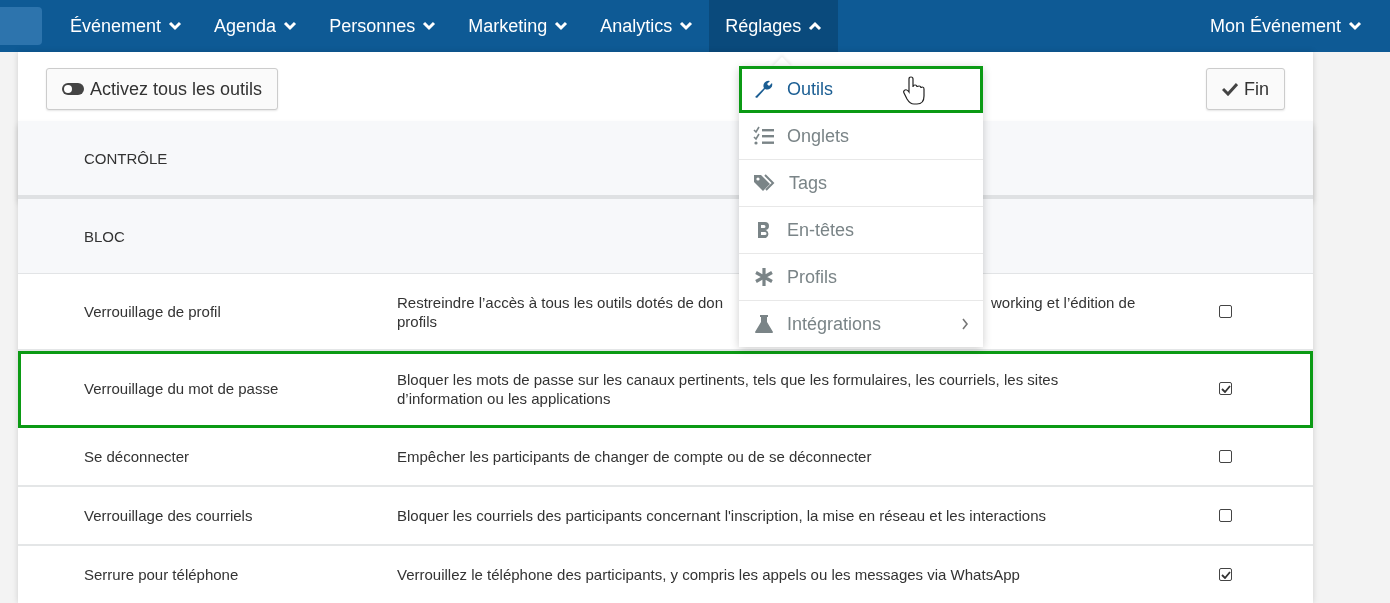  Describe the element at coordinates (126, 26) in the screenshot. I see `nav-menu: Événement` at that location.